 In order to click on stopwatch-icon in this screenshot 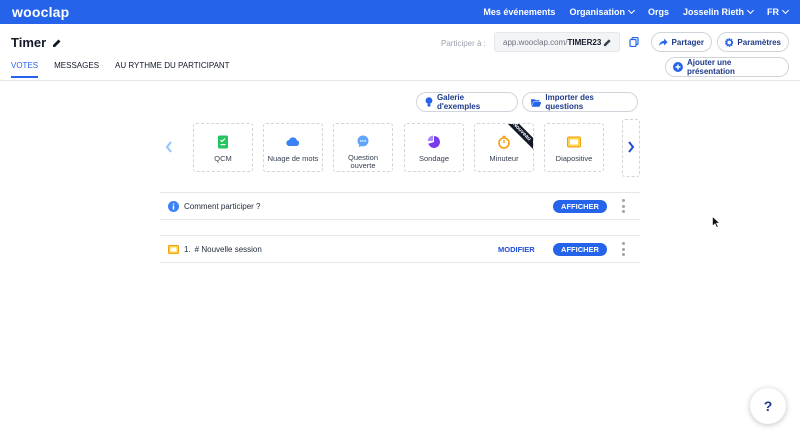, I will do `click(504, 142)`.